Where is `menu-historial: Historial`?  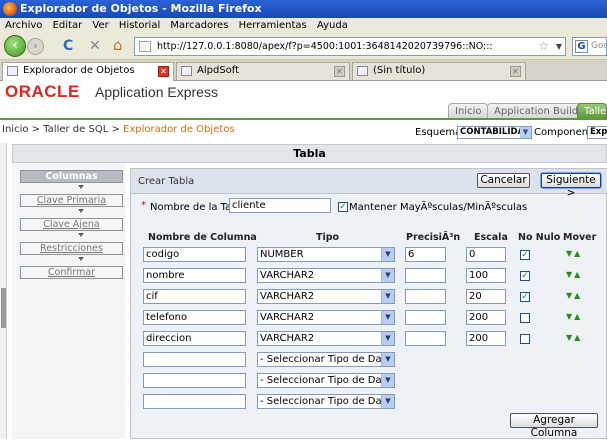 menu-historial: Historial is located at coordinates (139, 25).